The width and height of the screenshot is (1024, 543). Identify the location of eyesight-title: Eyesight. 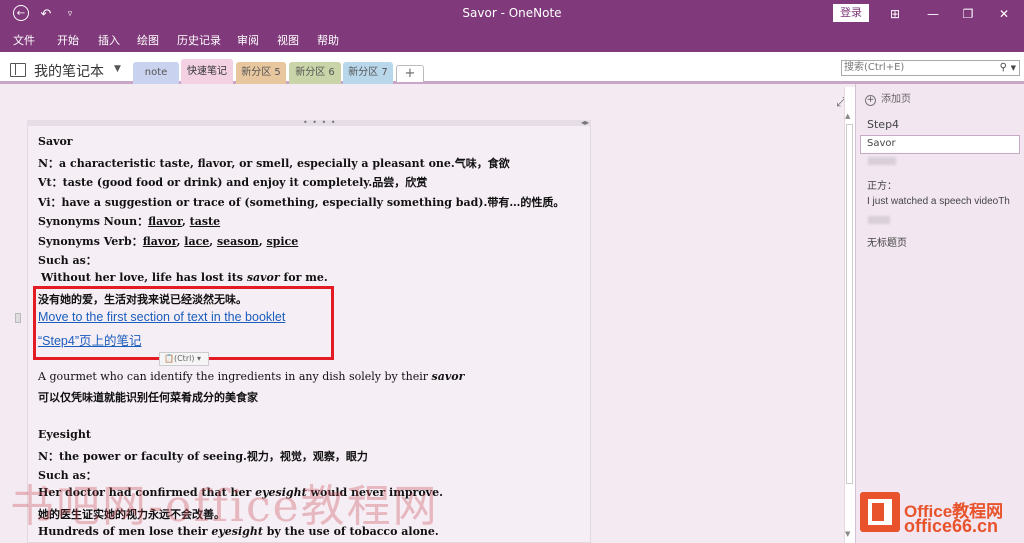
(64, 434).